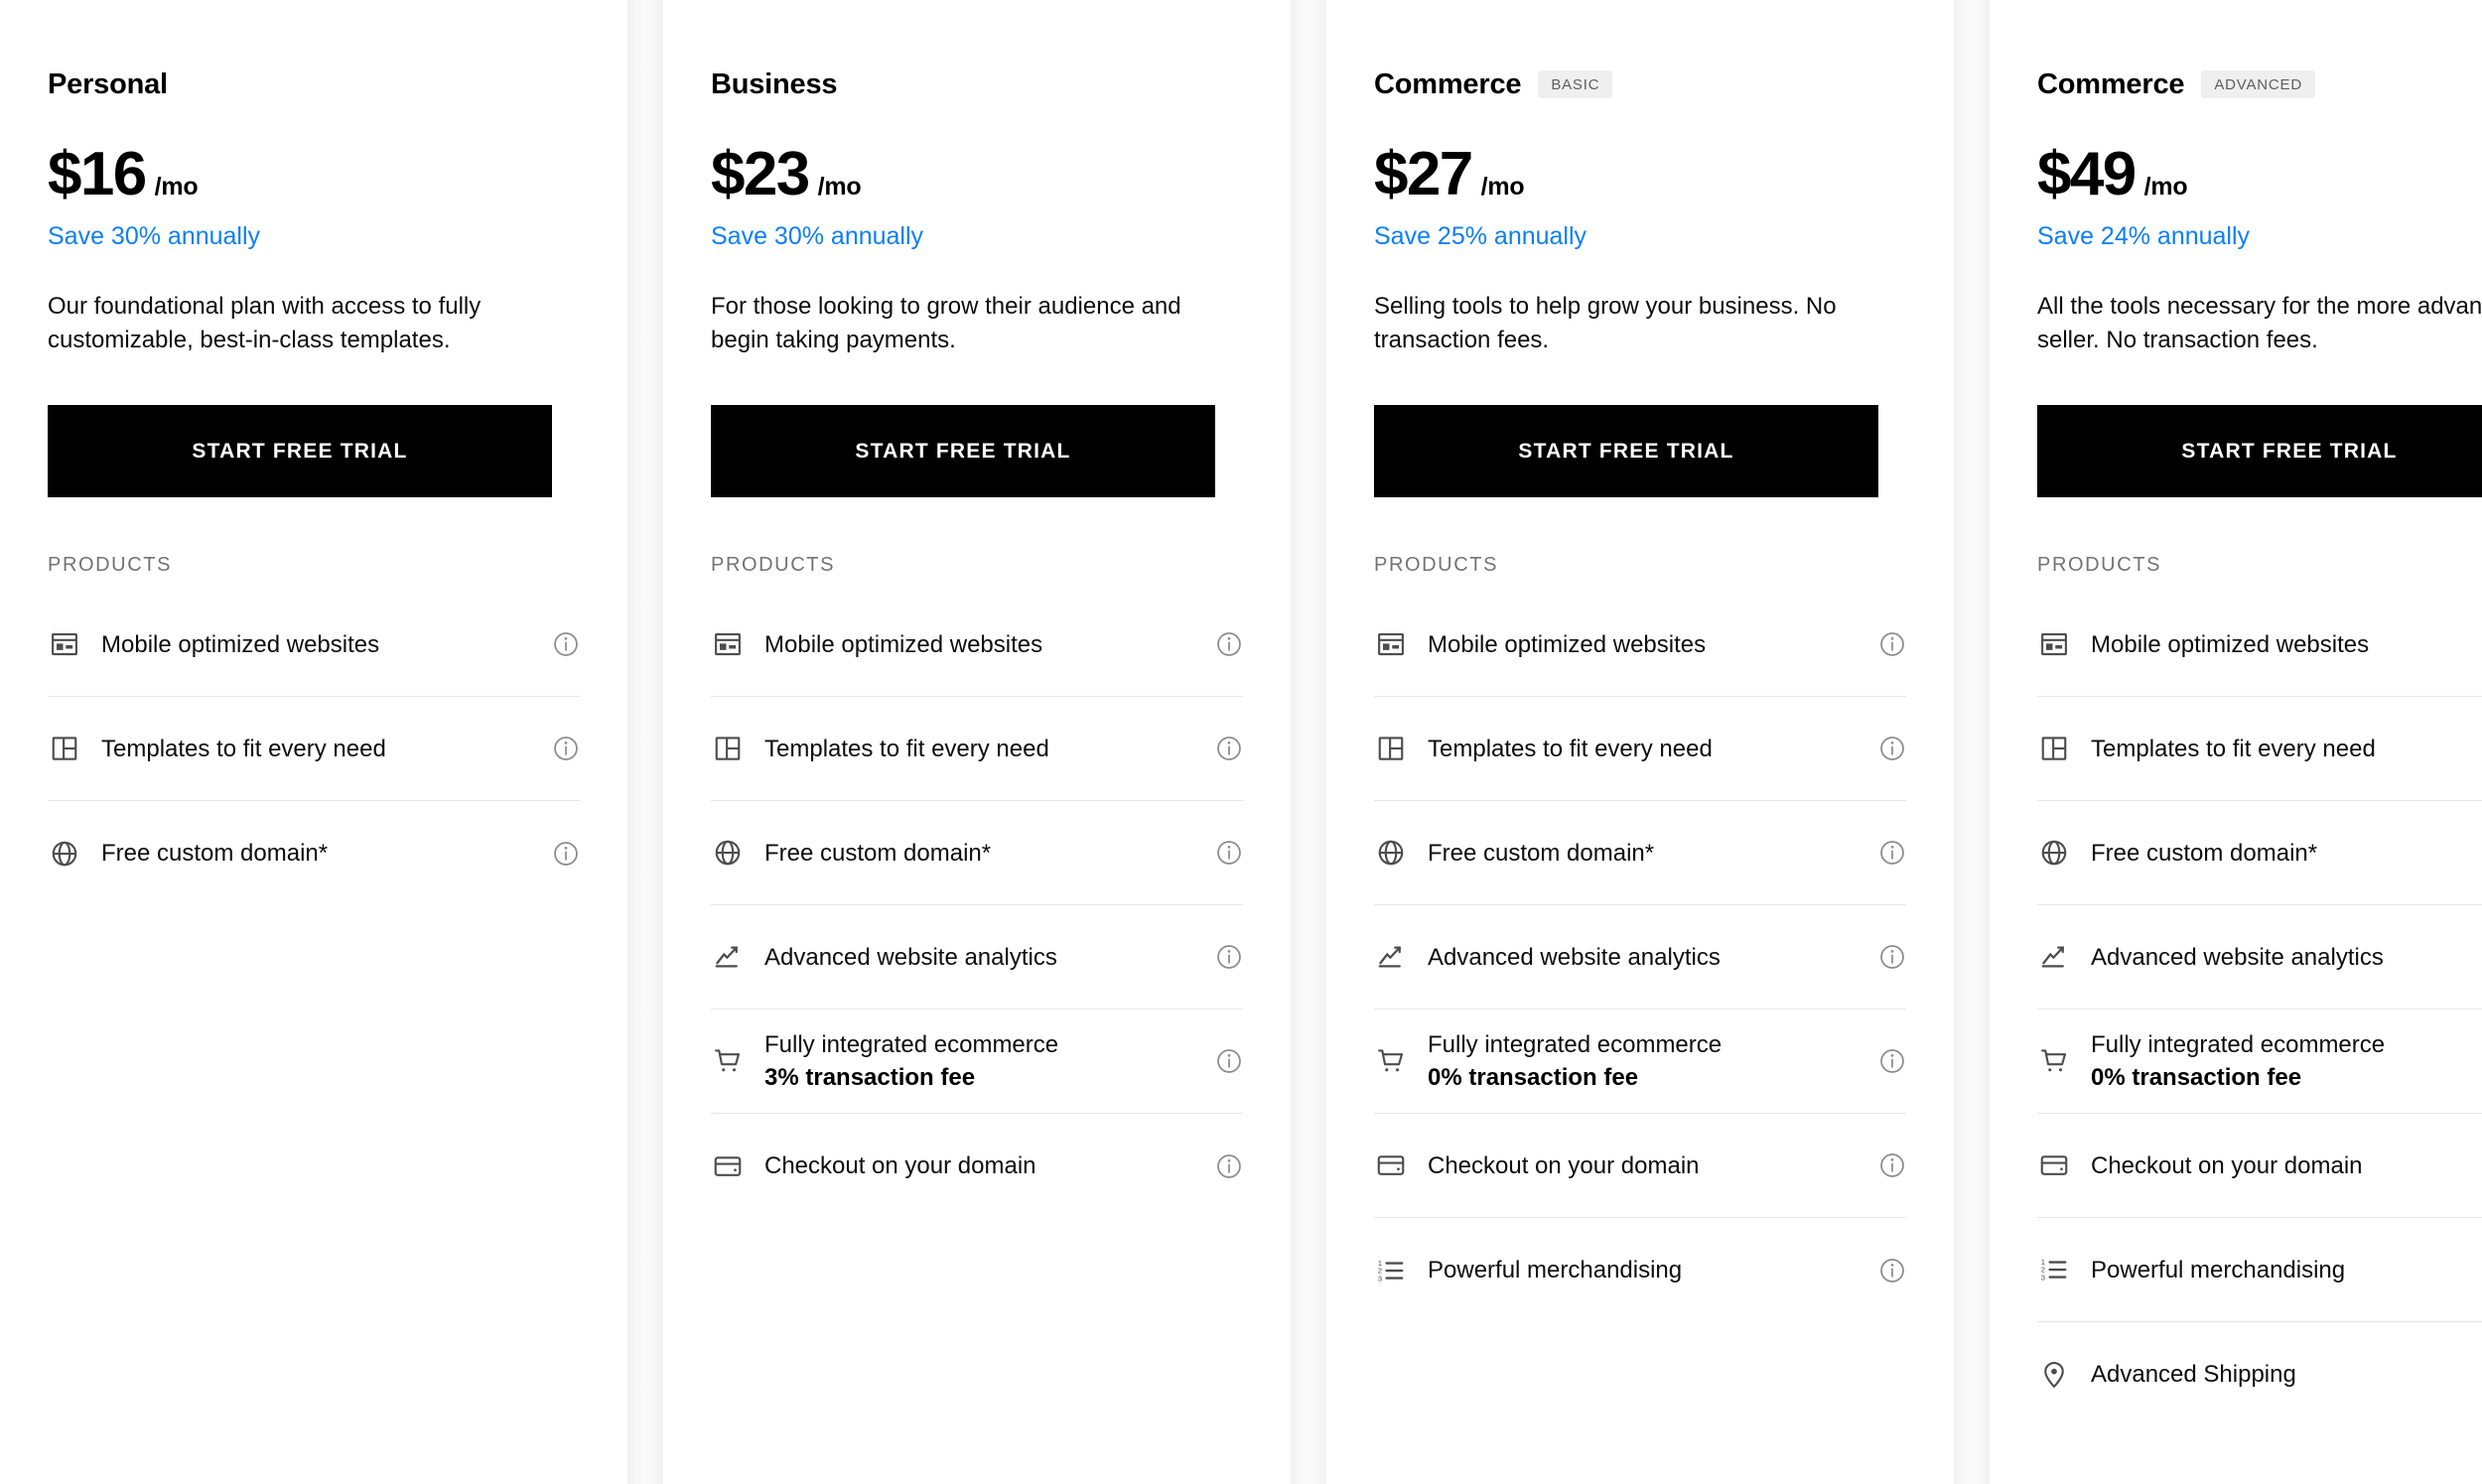  I want to click on feature-row: Advanced Shipping, so click(2259, 1374).